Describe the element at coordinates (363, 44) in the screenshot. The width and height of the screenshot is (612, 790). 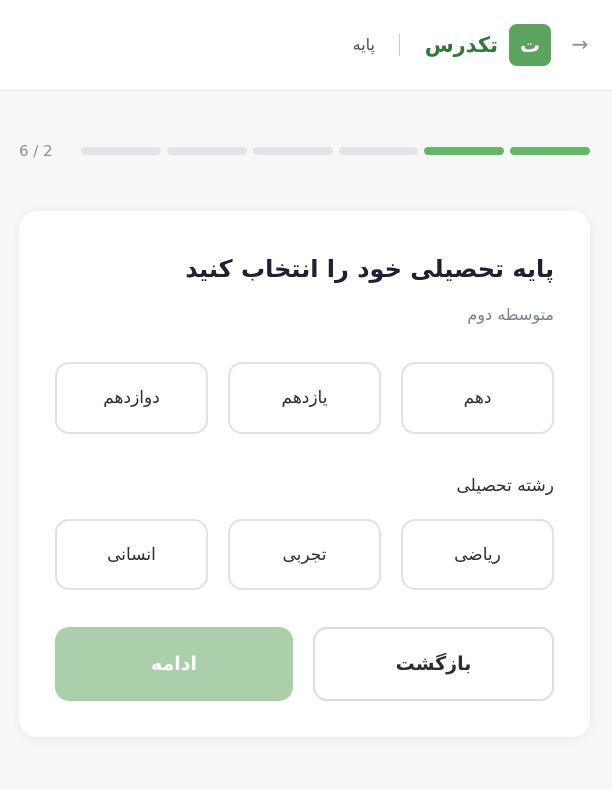
I see `breadcrumb: پایه` at that location.